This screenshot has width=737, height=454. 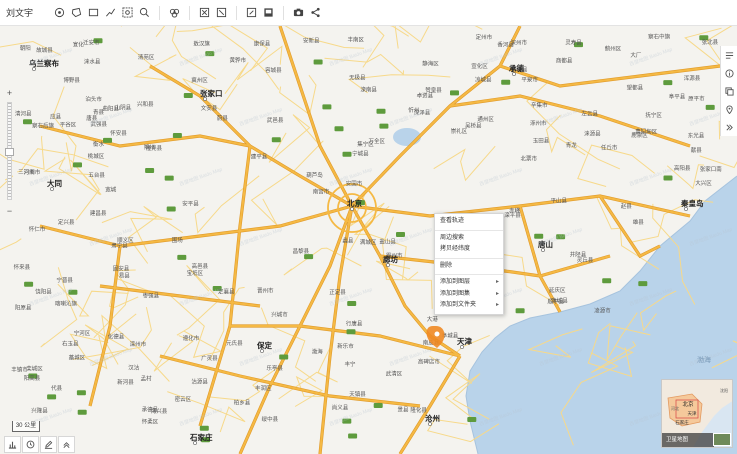 What do you see at coordinates (111, 13) in the screenshot?
I see `polyline-icon` at bounding box center [111, 13].